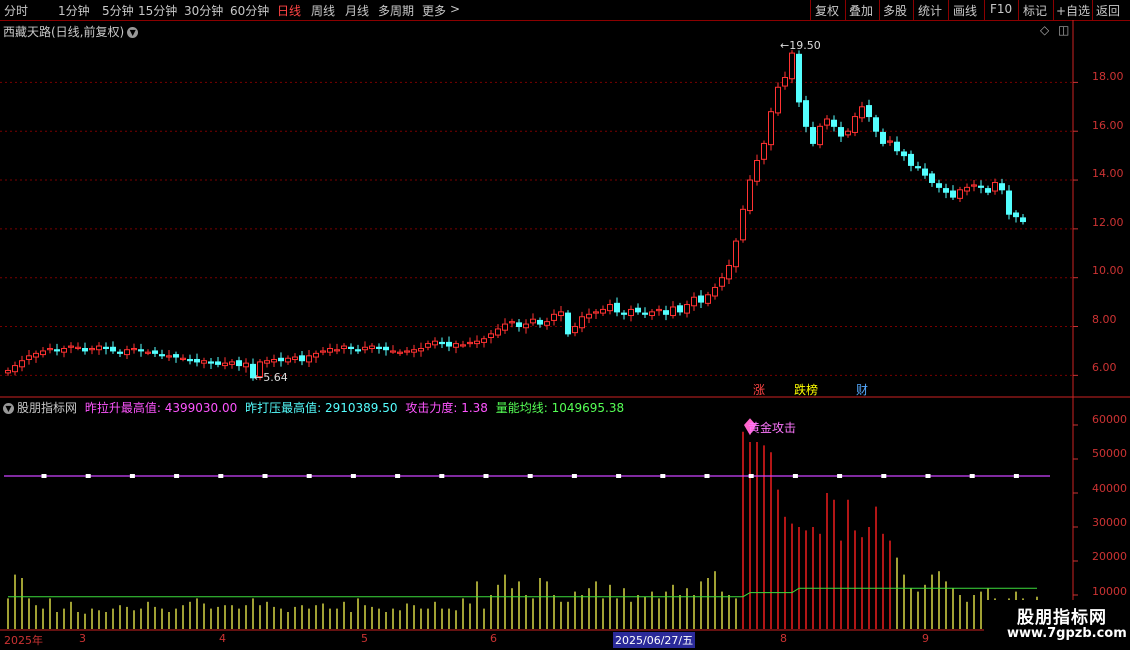 This screenshot has width=1130, height=650. I want to click on window-toggle-icon: ◫, so click(1063, 30).